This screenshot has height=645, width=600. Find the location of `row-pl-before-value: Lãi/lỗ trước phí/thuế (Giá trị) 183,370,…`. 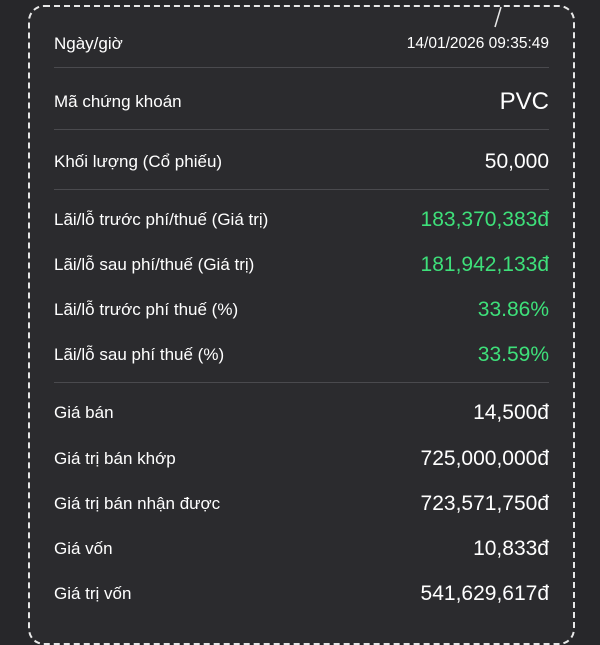

row-pl-before-value: Lãi/lỗ trước phí/thuế (Giá trị) 183,370,… is located at coordinates (301, 220).